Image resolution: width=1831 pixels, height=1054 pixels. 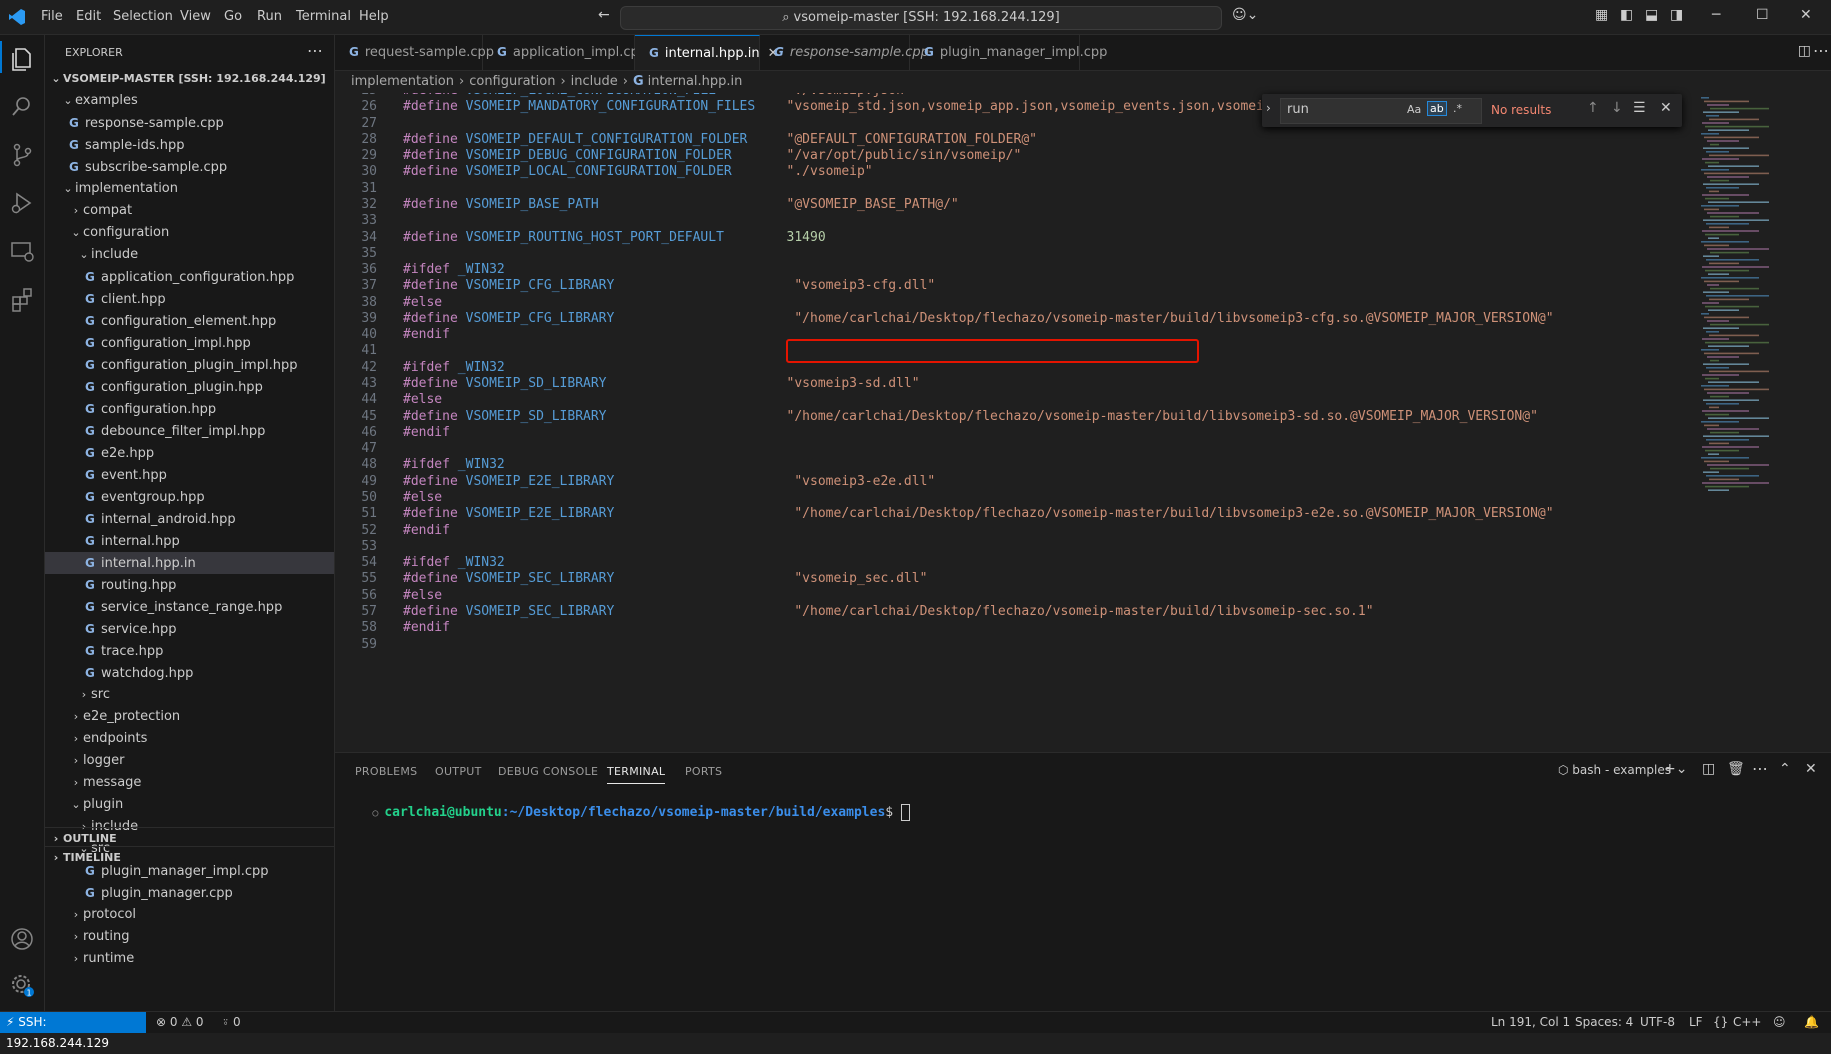 I want to click on minimap, so click(x=1755, y=420).